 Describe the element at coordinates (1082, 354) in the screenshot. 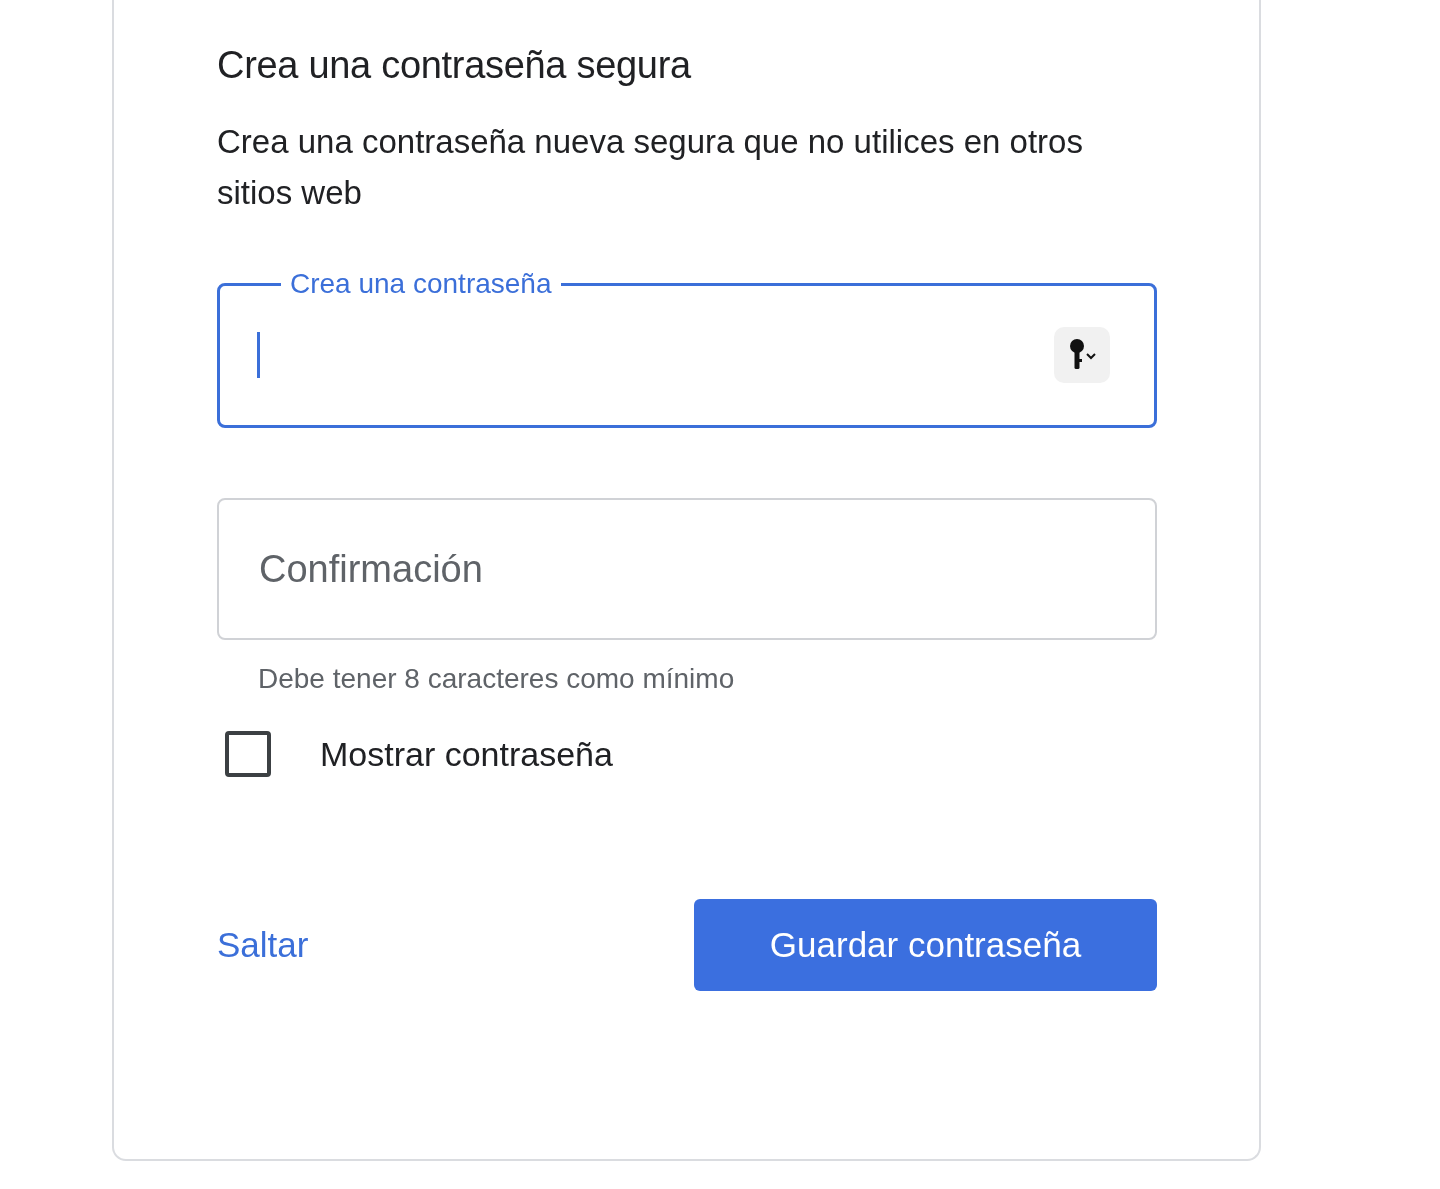

I see `password-manager-button` at that location.